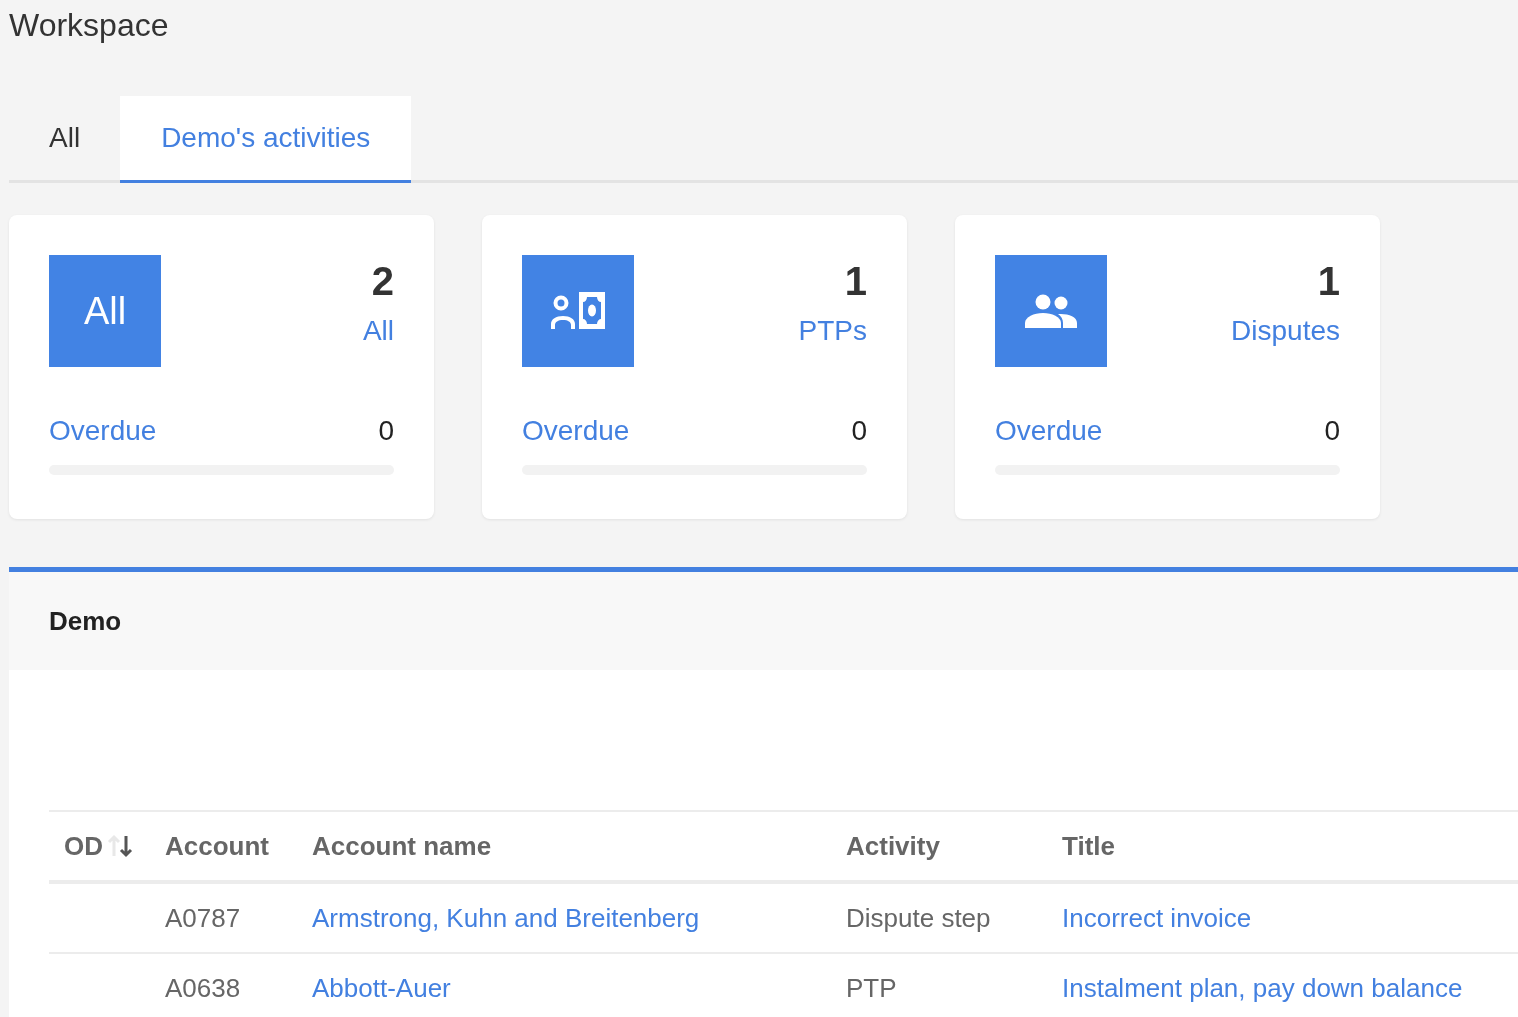 Image resolution: width=1518 pixels, height=1017 pixels. Describe the element at coordinates (1157, 917) in the screenshot. I see `table-link: Incorrect invoice` at that location.